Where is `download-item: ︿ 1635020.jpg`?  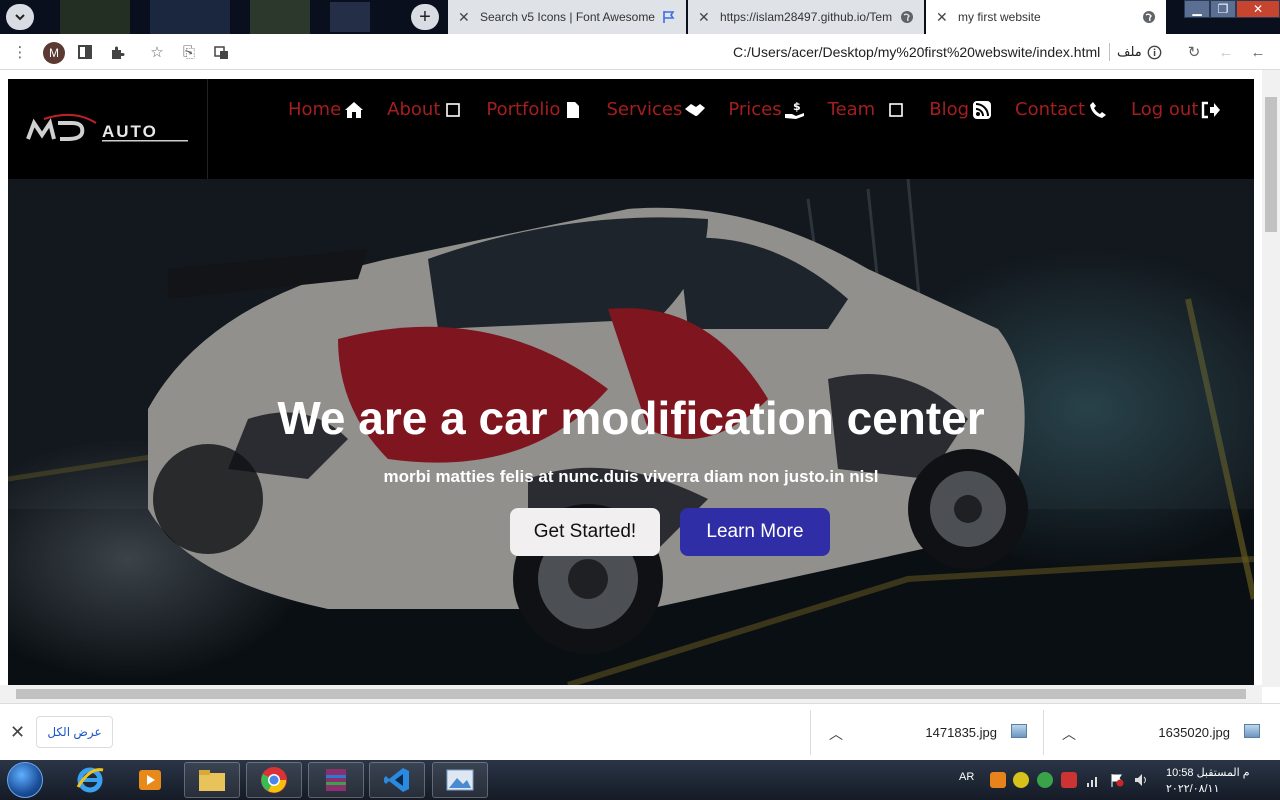 download-item: ︿ 1635020.jpg is located at coordinates (1159, 732).